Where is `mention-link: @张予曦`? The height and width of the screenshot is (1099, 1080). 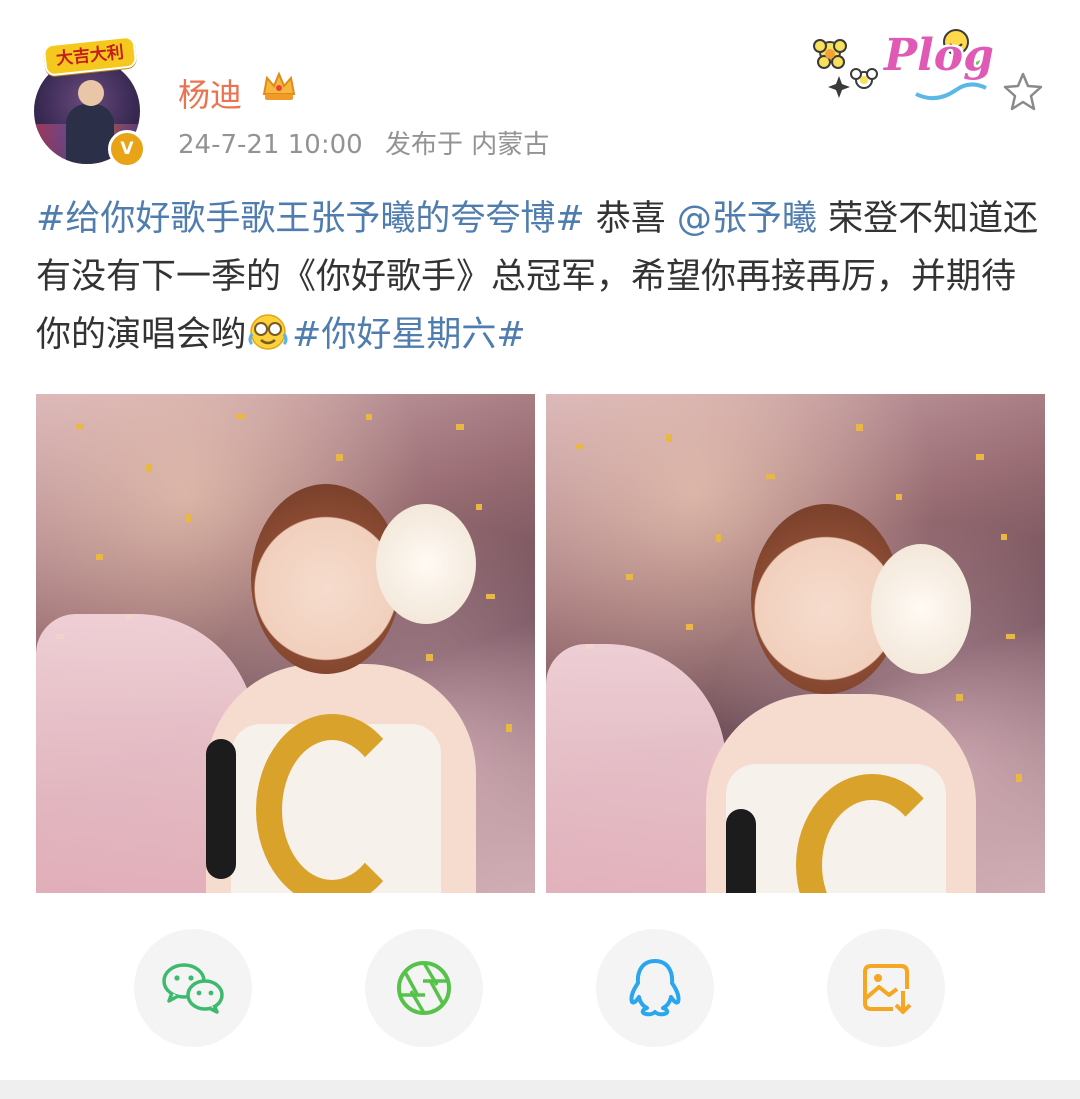 mention-link: @张予曦 is located at coordinates (747, 219).